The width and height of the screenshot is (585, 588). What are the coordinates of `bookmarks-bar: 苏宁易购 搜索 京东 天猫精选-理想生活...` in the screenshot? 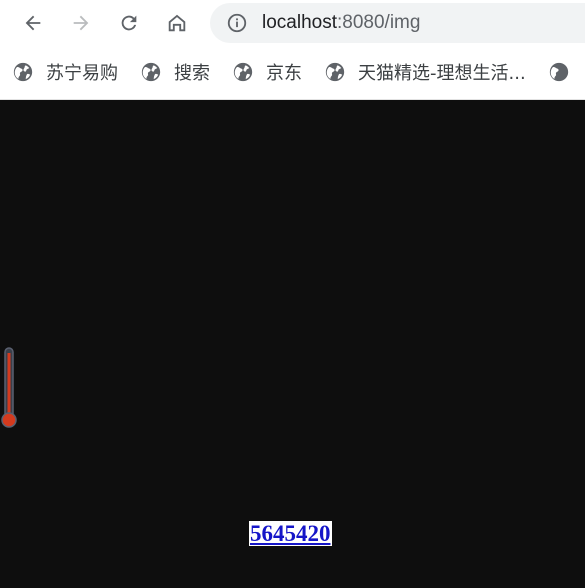 It's located at (292, 72).